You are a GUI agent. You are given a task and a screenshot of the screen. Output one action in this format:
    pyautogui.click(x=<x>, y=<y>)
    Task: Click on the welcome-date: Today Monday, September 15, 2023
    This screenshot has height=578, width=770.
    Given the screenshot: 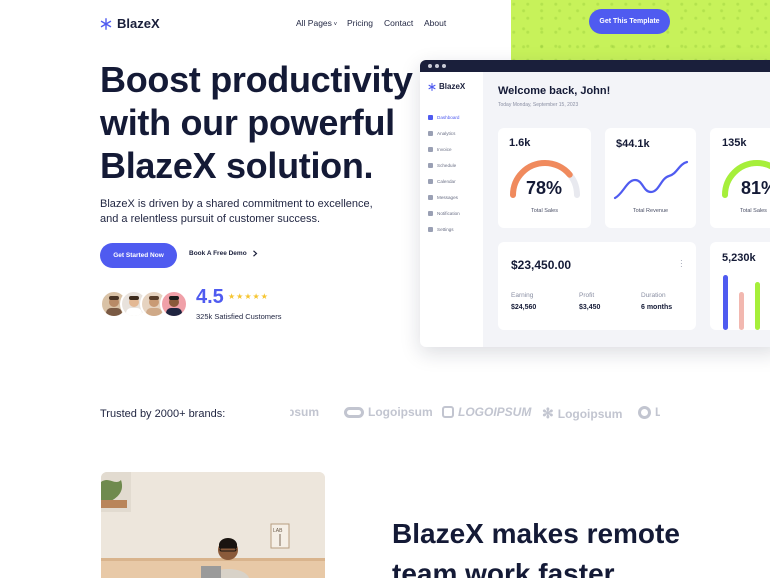 What is the action you would take?
    pyautogui.click(x=538, y=105)
    